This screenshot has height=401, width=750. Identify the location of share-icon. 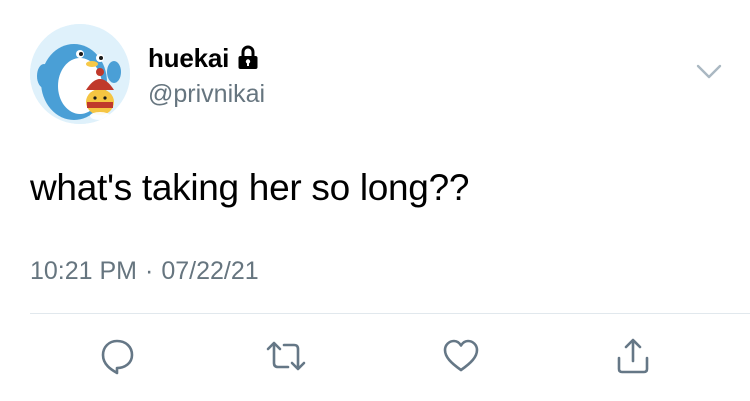
(633, 356).